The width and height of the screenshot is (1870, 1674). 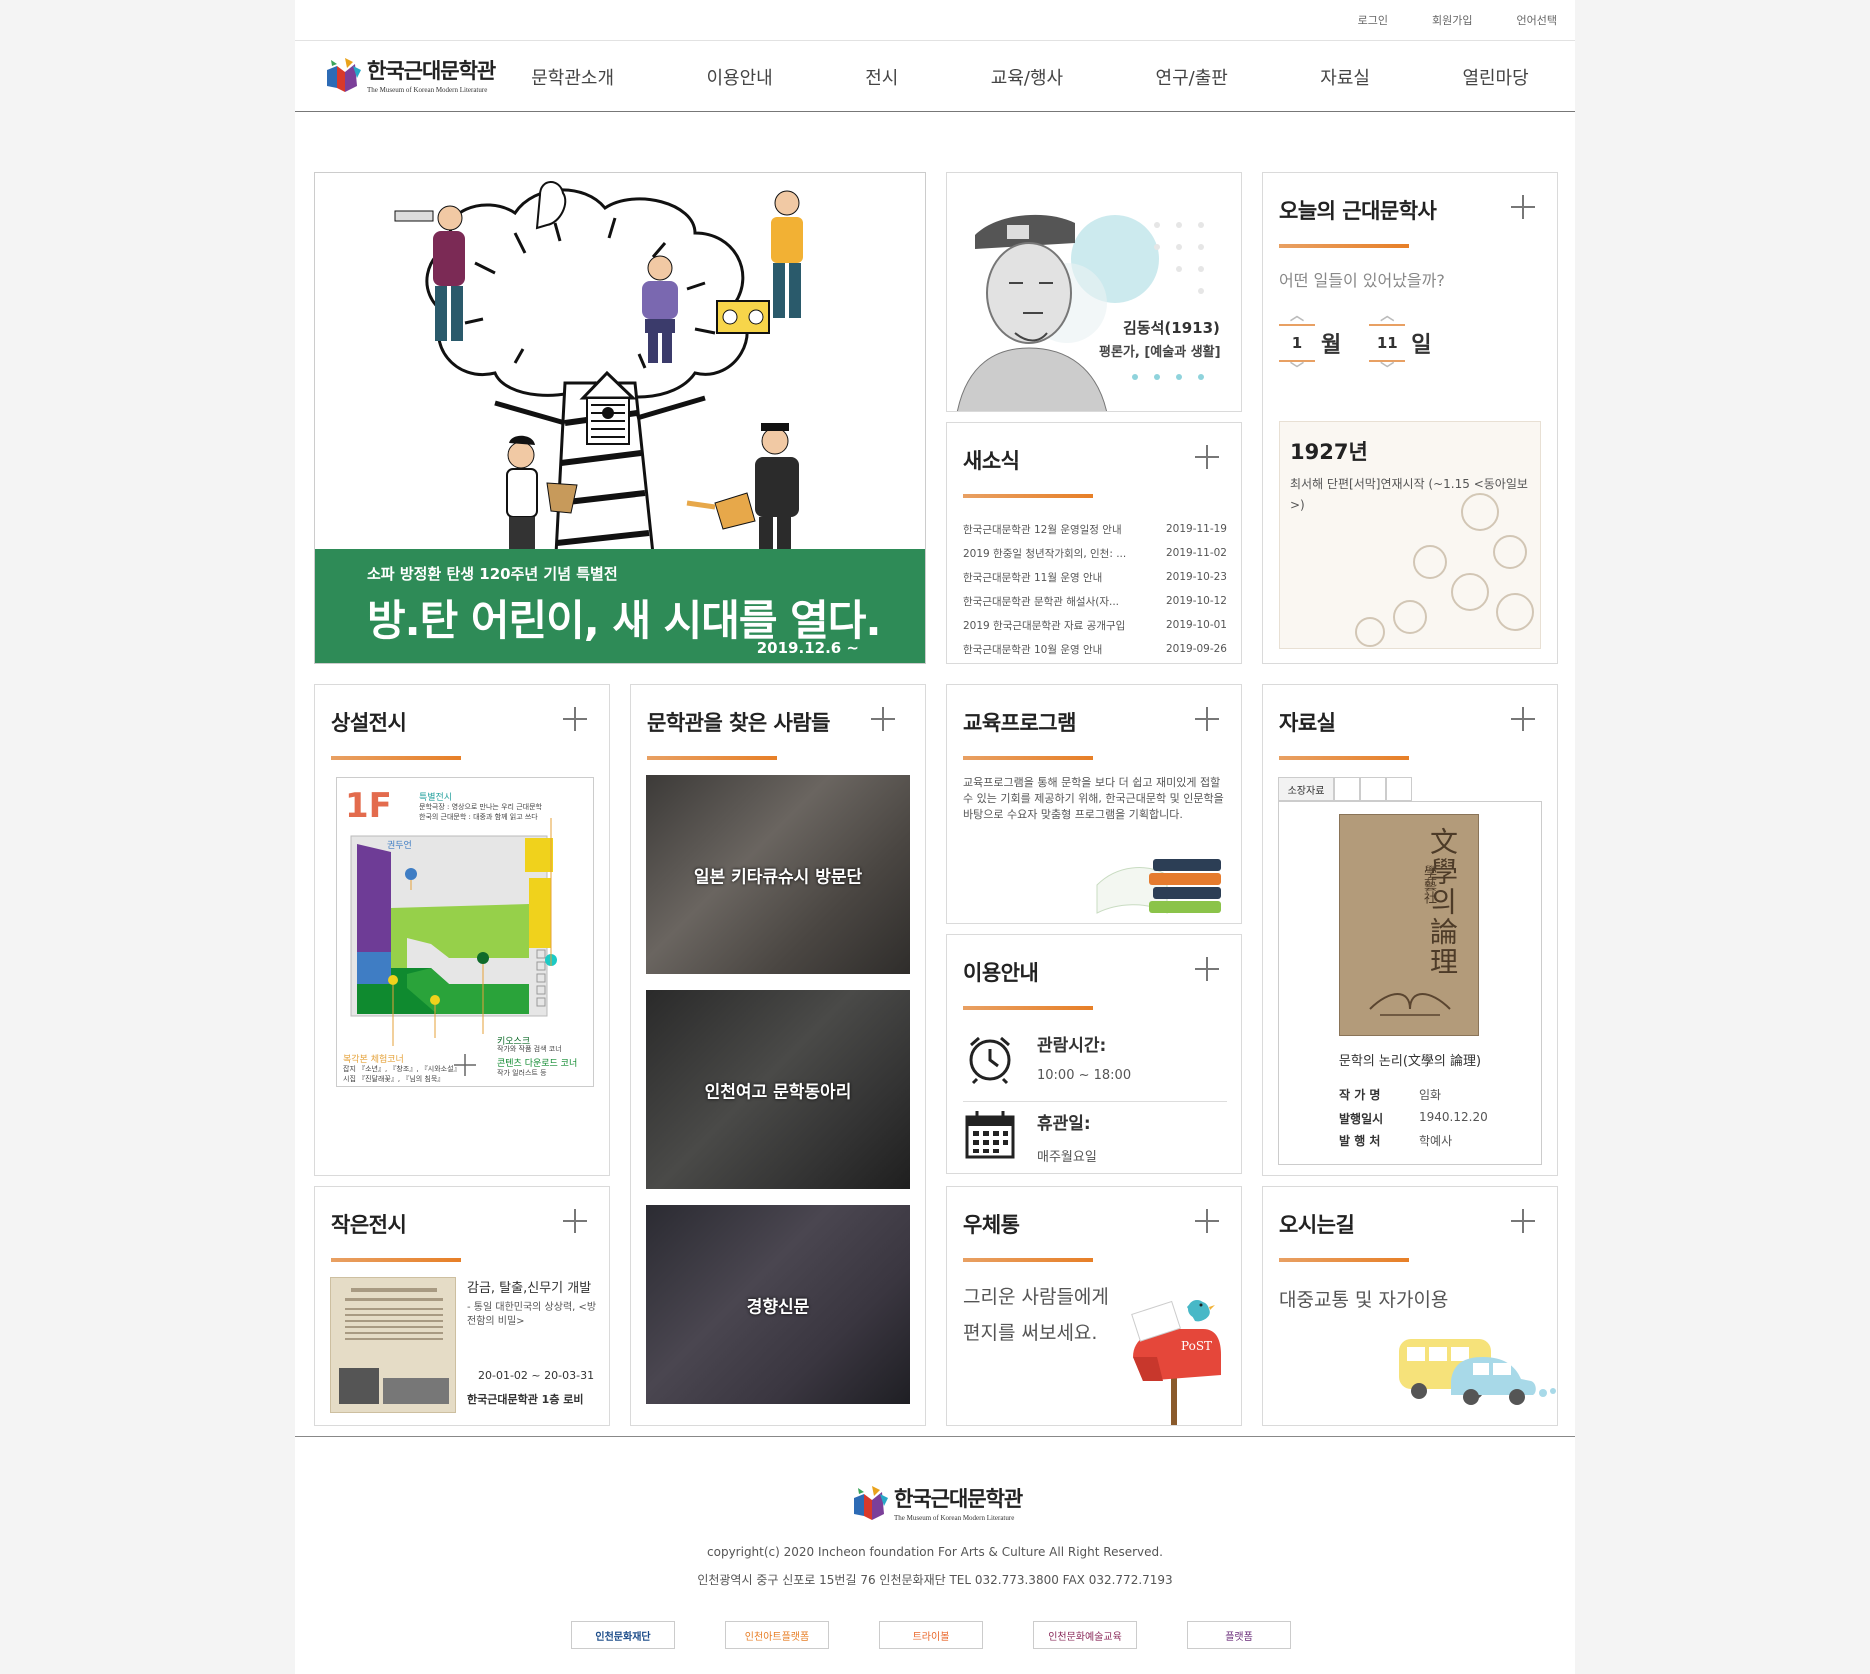 I want to click on book-cover: 文學의論理 學藝社, so click(x=1409, y=925).